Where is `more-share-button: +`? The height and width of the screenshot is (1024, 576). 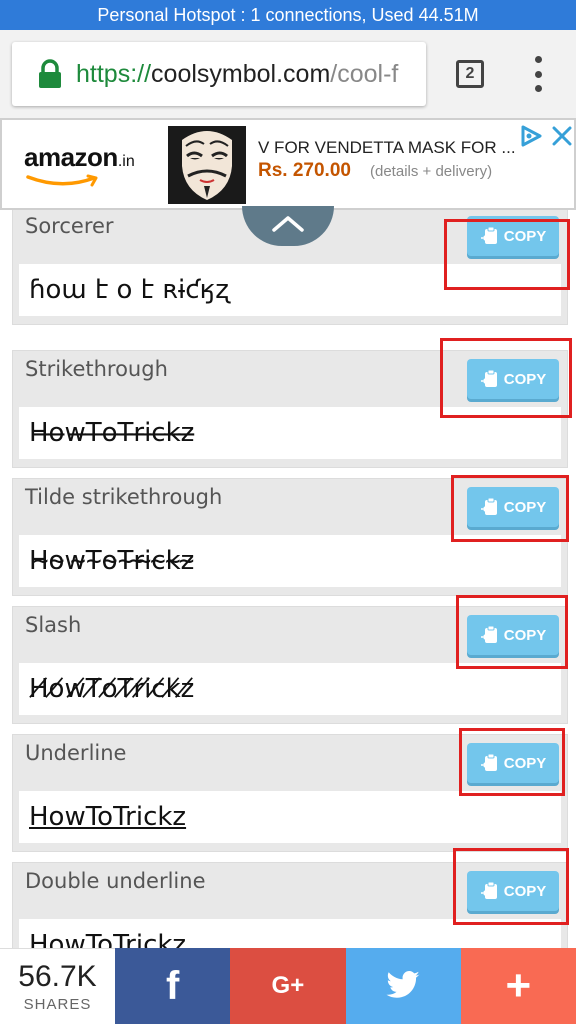
more-share-button: + is located at coordinates (518, 986).